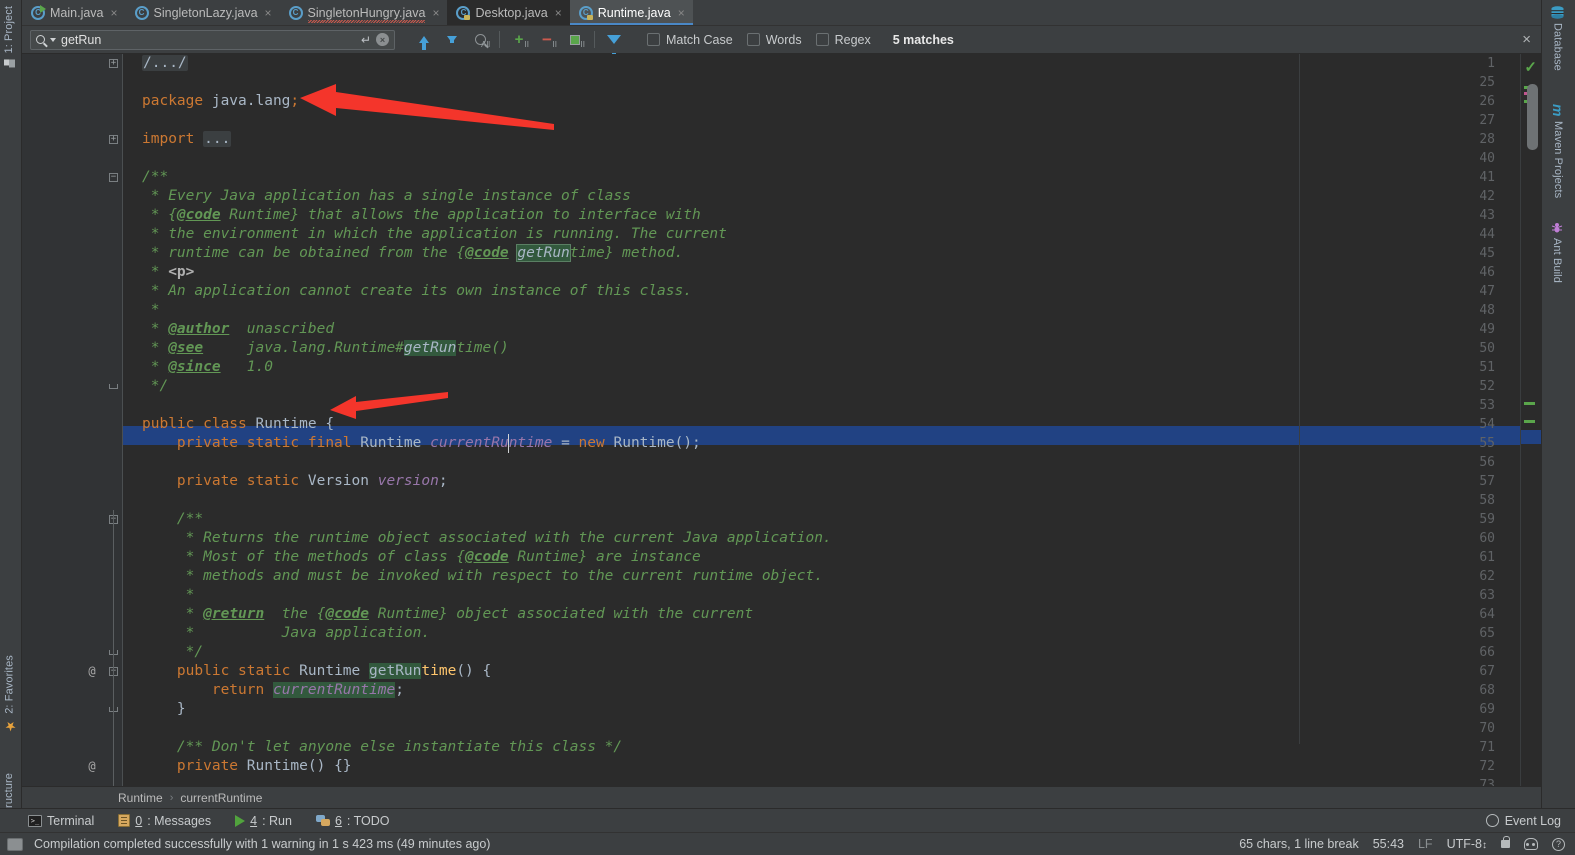 The image size is (1575, 855). I want to click on close-find-icon: ×, so click(1526, 39).